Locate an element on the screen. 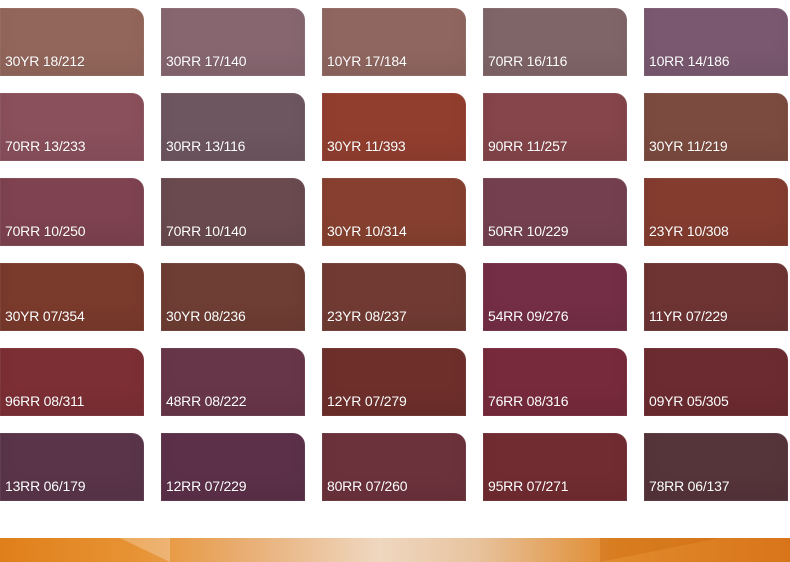  swatch-code-label: 13RR 06/179 is located at coordinates (45, 486).